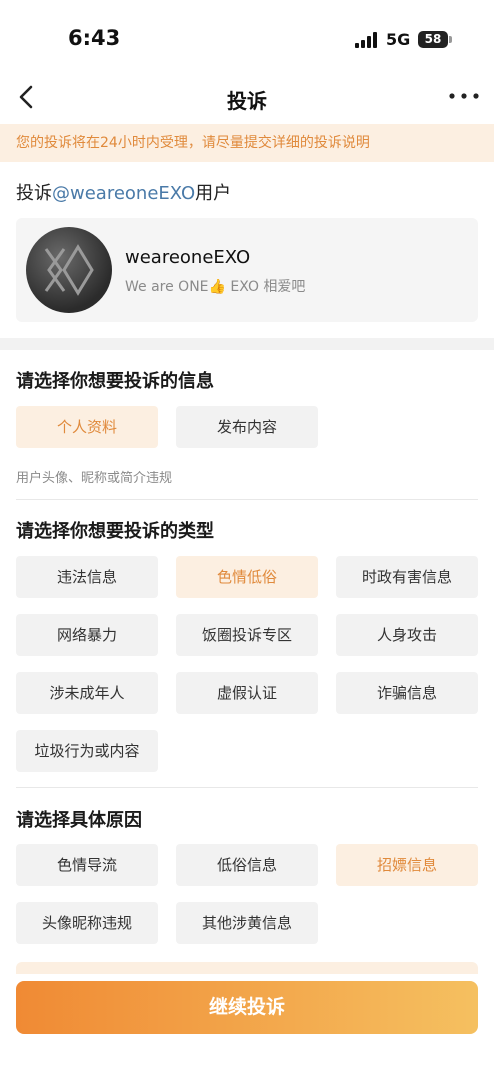 The image size is (494, 1076). What do you see at coordinates (407, 693) in the screenshot?
I see `type-option: 诈骗信息` at bounding box center [407, 693].